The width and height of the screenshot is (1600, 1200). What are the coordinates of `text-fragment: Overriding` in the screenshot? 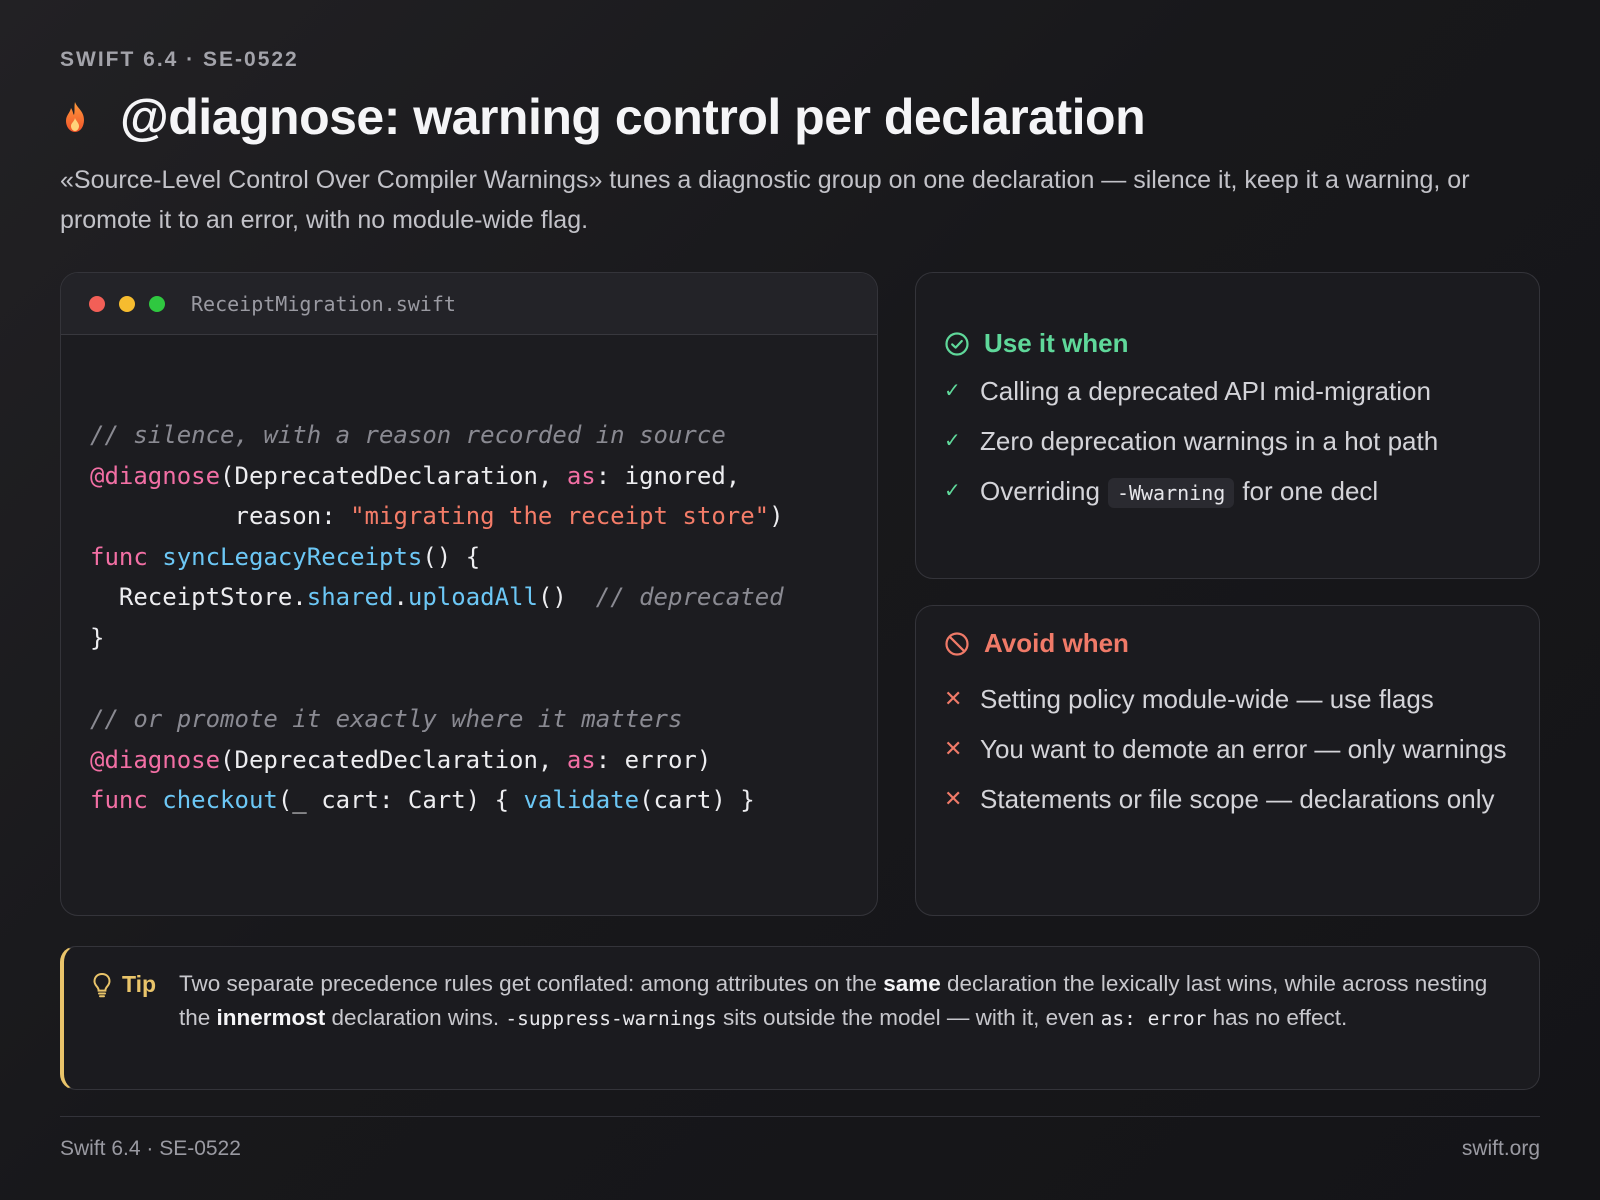 It's located at (1040, 491).